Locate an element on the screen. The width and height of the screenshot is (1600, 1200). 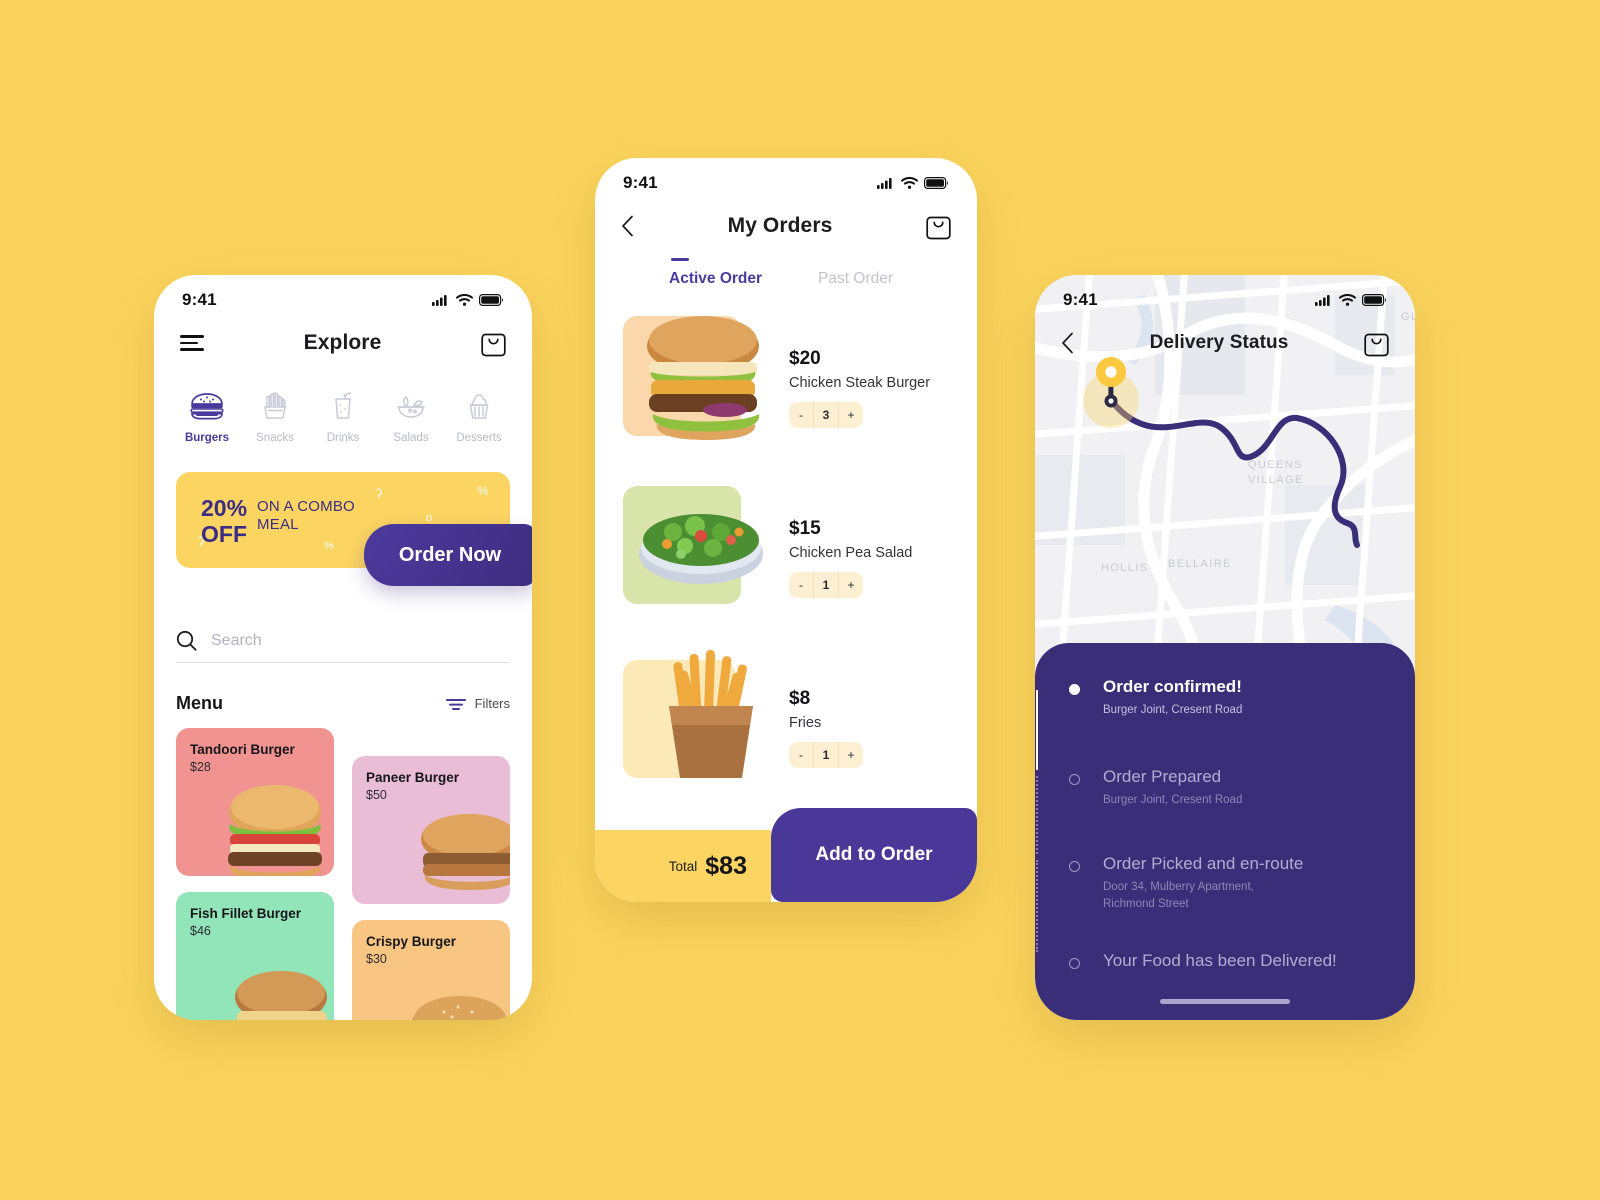
signal-icon is located at coordinates (1322, 300).